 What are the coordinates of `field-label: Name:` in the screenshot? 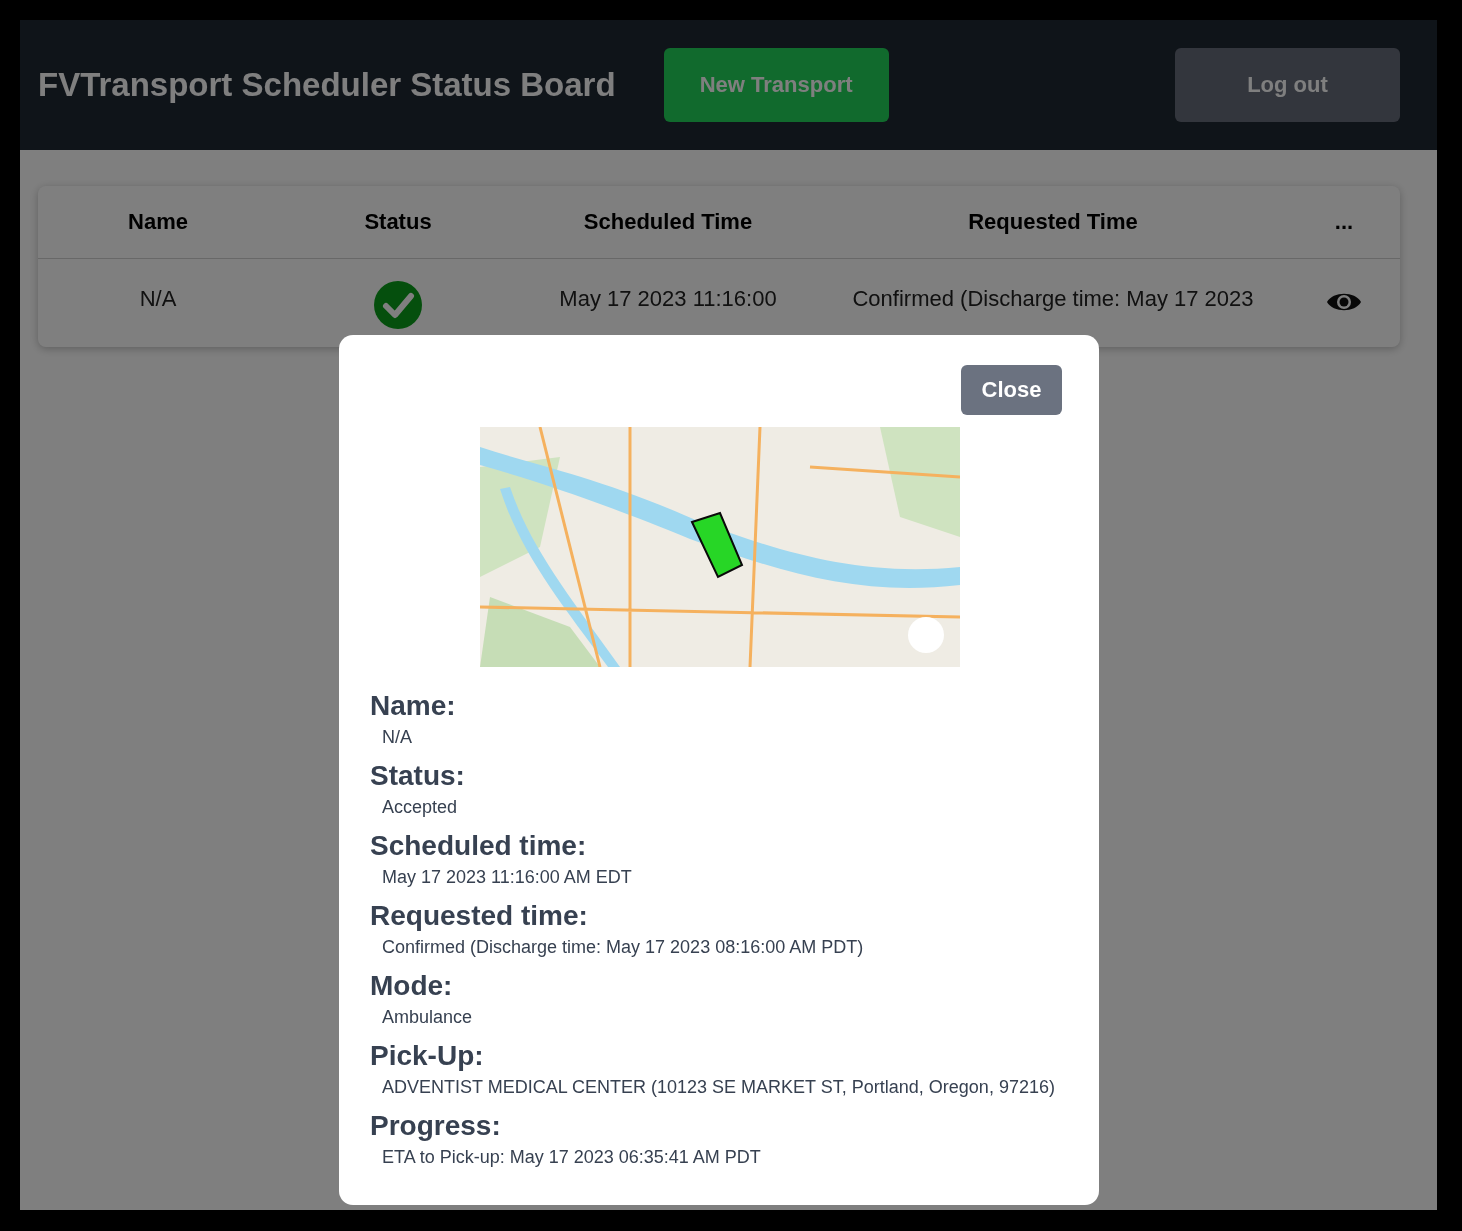 It's located at (413, 706).